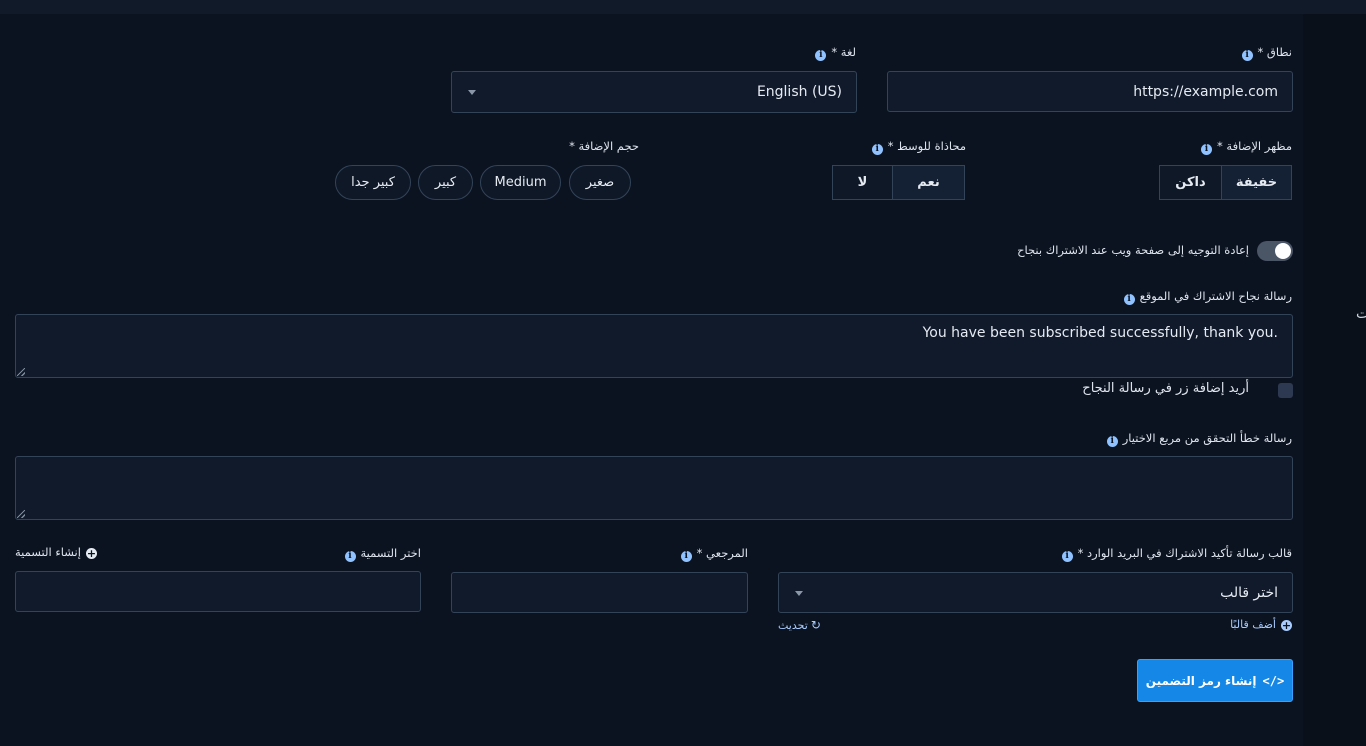 Image resolution: width=1366 pixels, height=746 pixels. Describe the element at coordinates (683, 7) in the screenshot. I see `top-bar` at that location.